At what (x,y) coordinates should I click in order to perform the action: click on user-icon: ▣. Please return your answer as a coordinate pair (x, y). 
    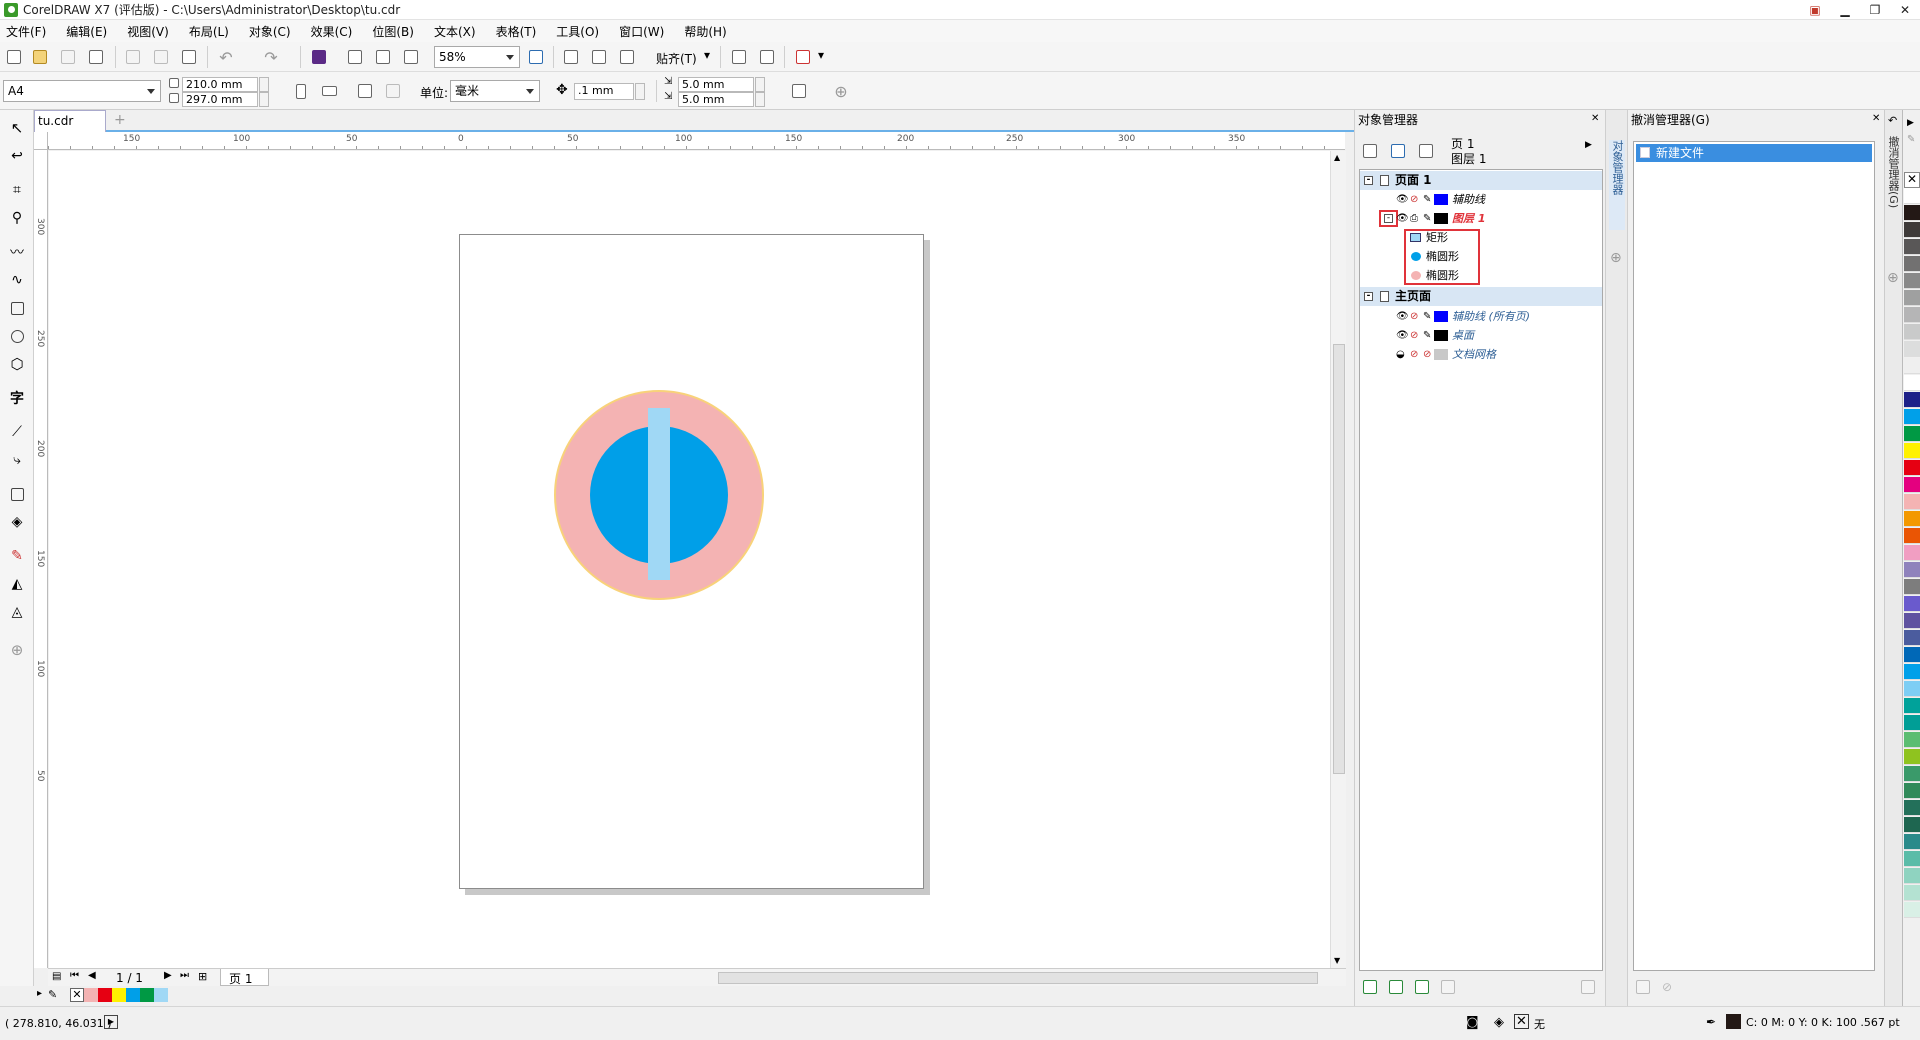
    Looking at the image, I should click on (1815, 10).